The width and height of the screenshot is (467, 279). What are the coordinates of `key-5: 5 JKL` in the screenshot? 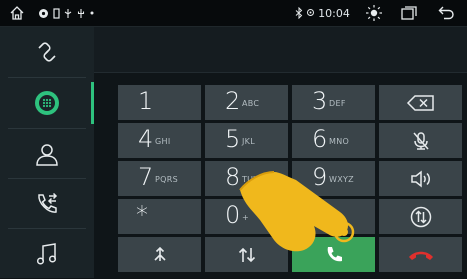 It's located at (246, 140).